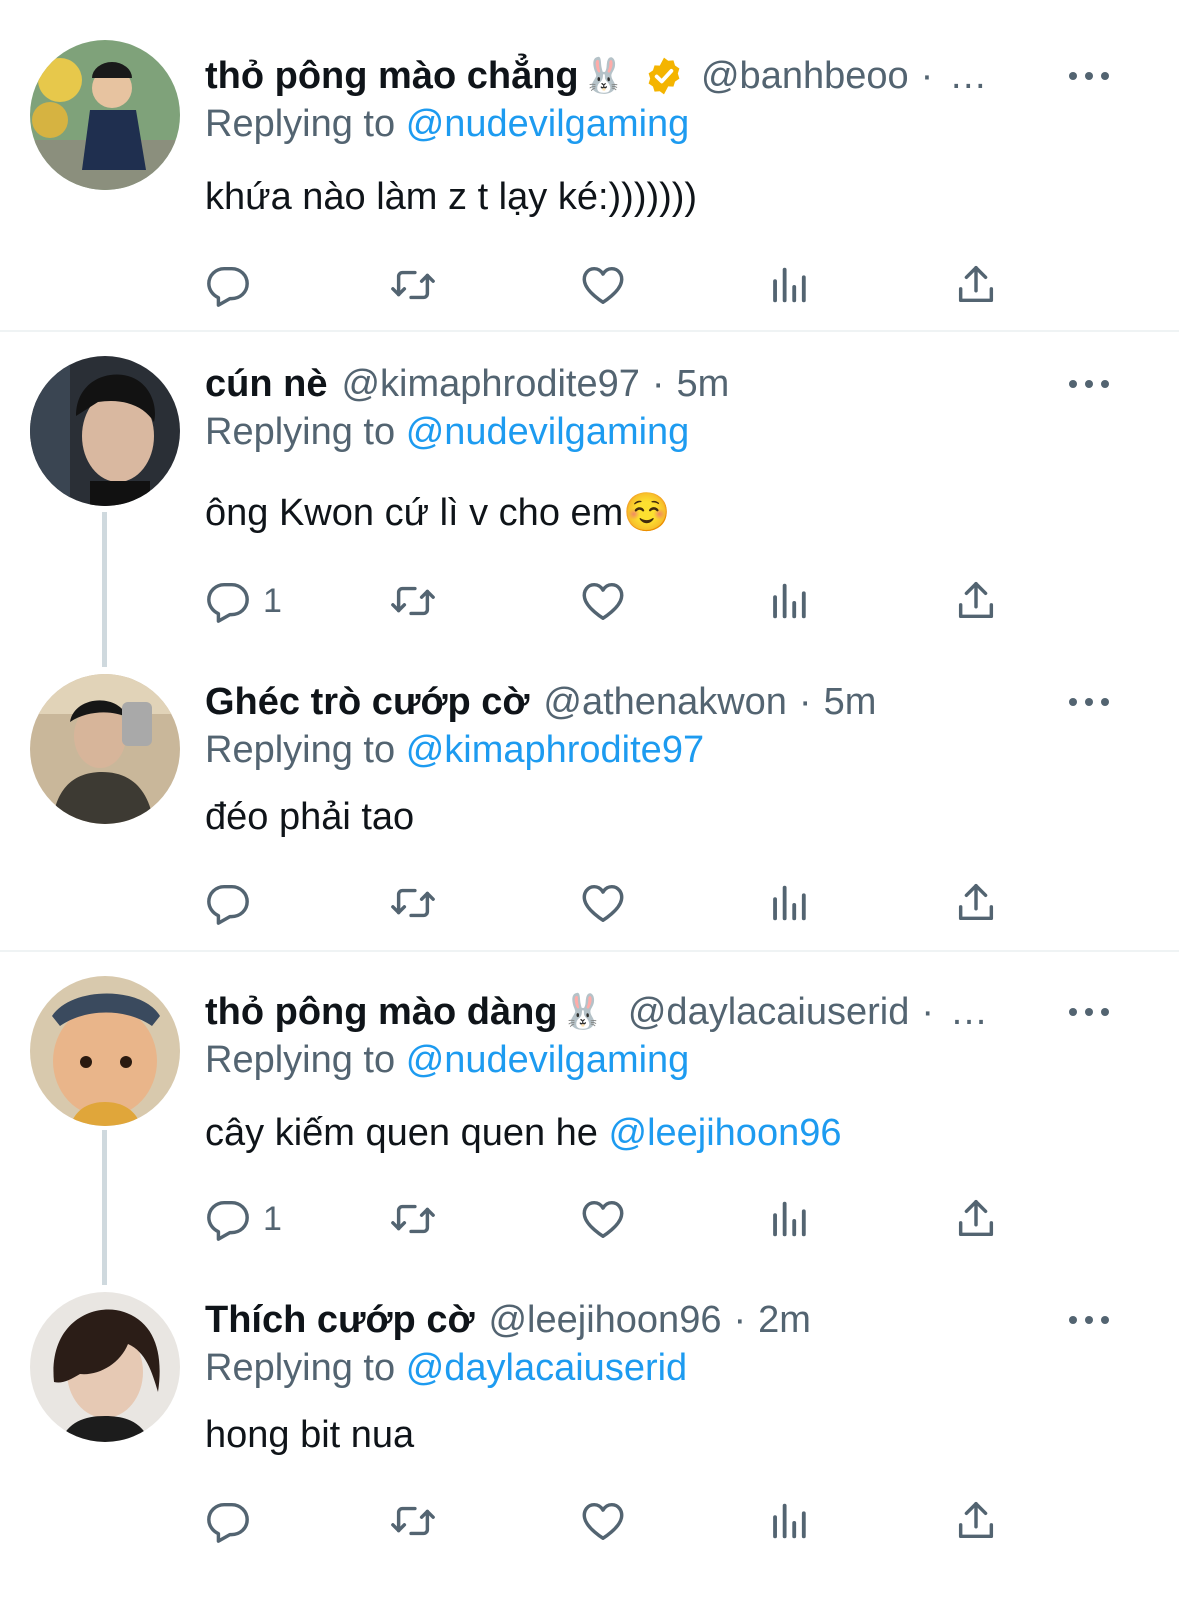 The image size is (1179, 1623). Describe the element at coordinates (381, 1012) in the screenshot. I see `display-name: thỏ pông mào dàng` at that location.